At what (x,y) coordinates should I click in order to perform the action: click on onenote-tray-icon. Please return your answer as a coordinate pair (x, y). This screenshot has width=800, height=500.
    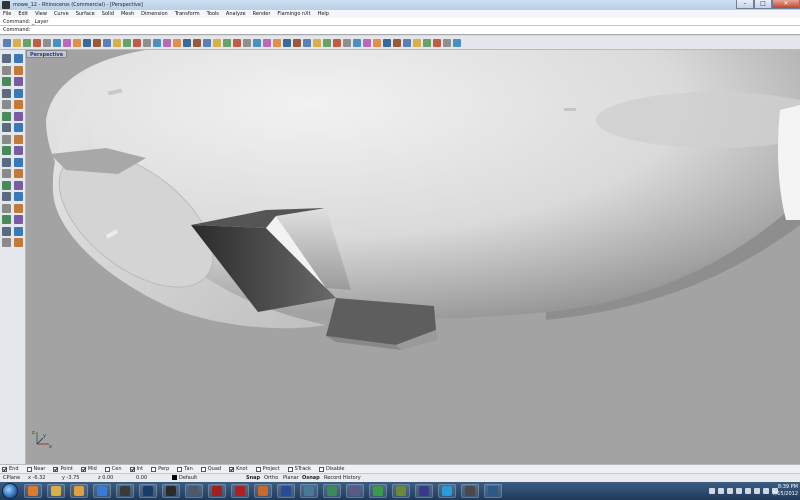
    Looking at the image, I should click on (712, 491).